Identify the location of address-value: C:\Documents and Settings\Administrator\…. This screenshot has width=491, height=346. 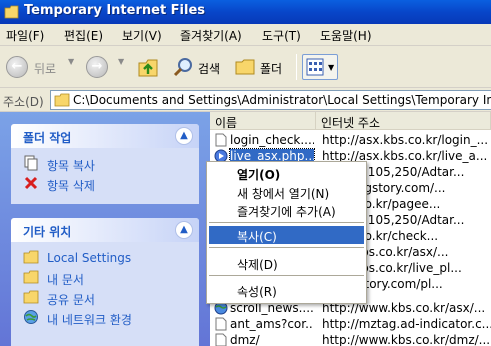
(282, 100).